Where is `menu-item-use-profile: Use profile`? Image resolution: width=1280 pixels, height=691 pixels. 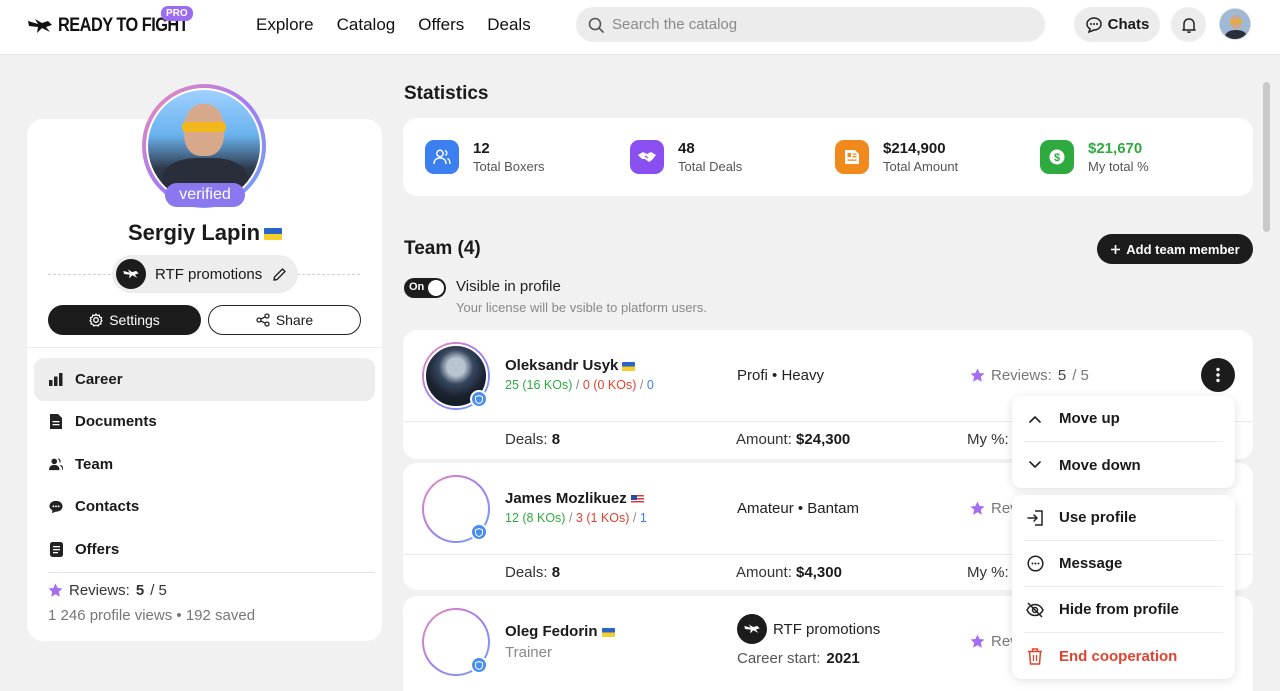 menu-item-use-profile: Use profile is located at coordinates (1123, 518).